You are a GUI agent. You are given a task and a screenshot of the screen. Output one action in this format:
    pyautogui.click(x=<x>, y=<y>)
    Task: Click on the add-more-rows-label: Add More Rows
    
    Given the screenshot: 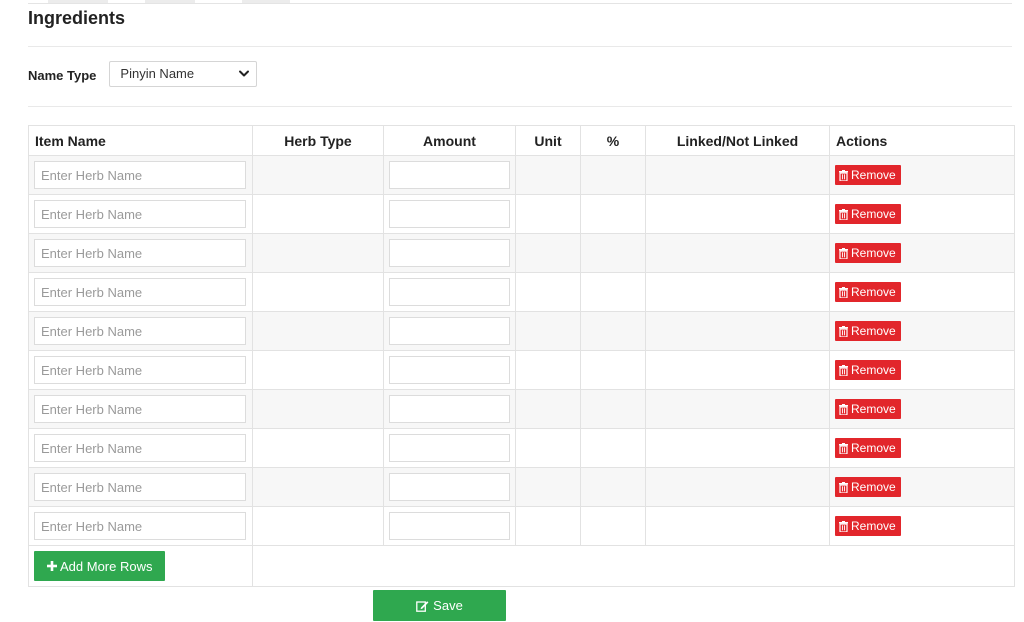 What is the action you would take?
    pyautogui.click(x=106, y=566)
    